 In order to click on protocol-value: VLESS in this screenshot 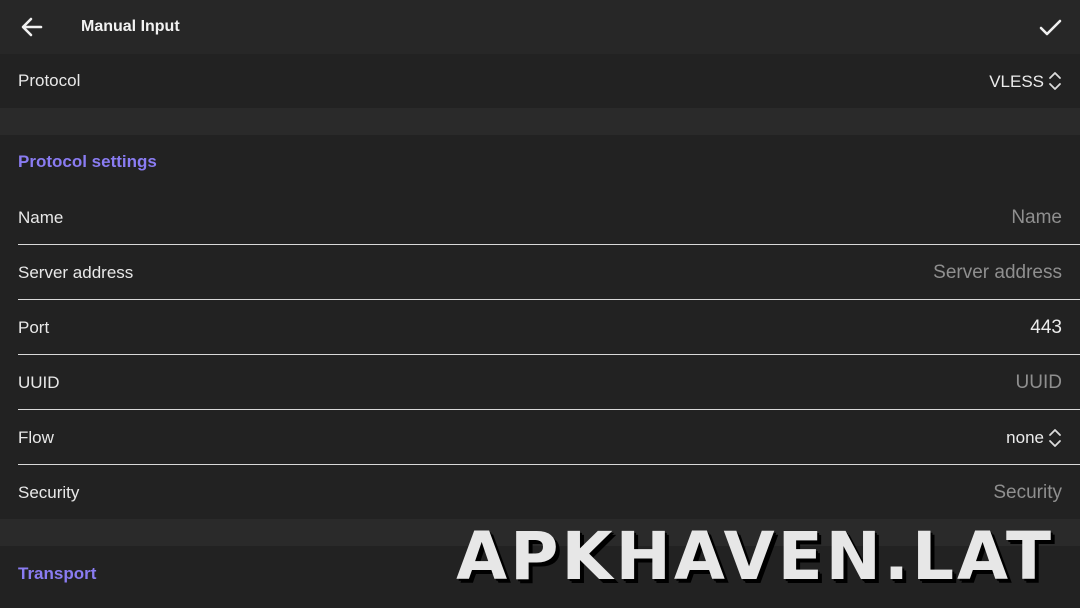, I will do `click(1026, 81)`.